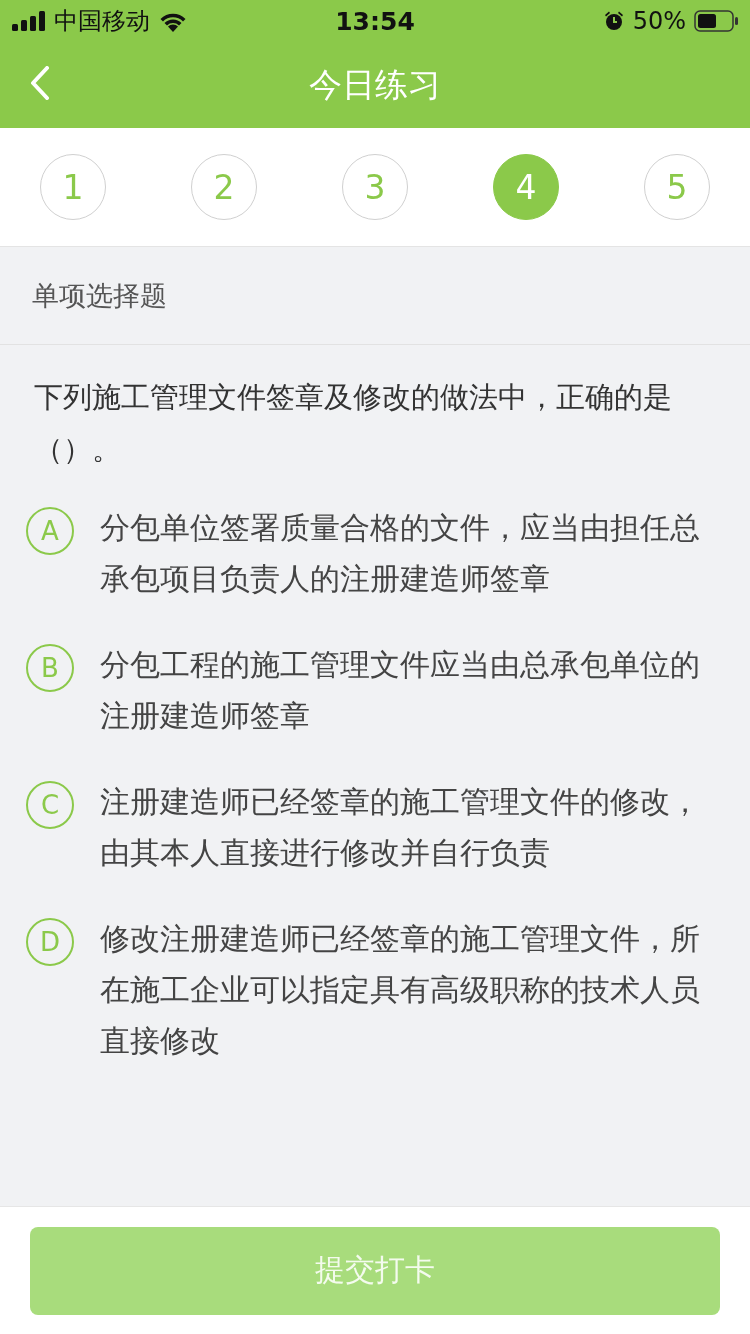 The width and height of the screenshot is (750, 1334). What do you see at coordinates (405, 554) in the screenshot?
I see `option-text: 分包单位签署质量合格的文件，应当由担任总承包项目负责人的注册建造师签章` at bounding box center [405, 554].